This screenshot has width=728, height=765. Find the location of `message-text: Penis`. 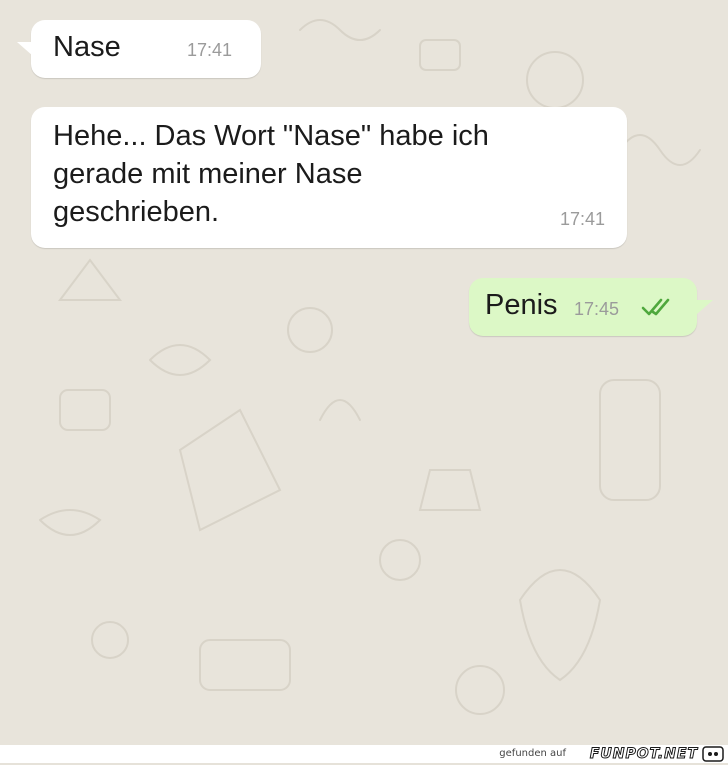

message-text: Penis is located at coordinates (521, 305).